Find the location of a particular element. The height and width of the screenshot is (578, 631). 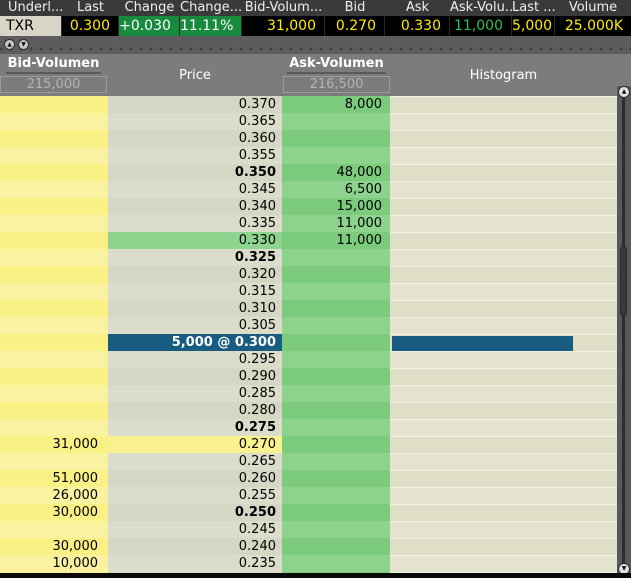

quote-column-header: Last is located at coordinates (90, 7).